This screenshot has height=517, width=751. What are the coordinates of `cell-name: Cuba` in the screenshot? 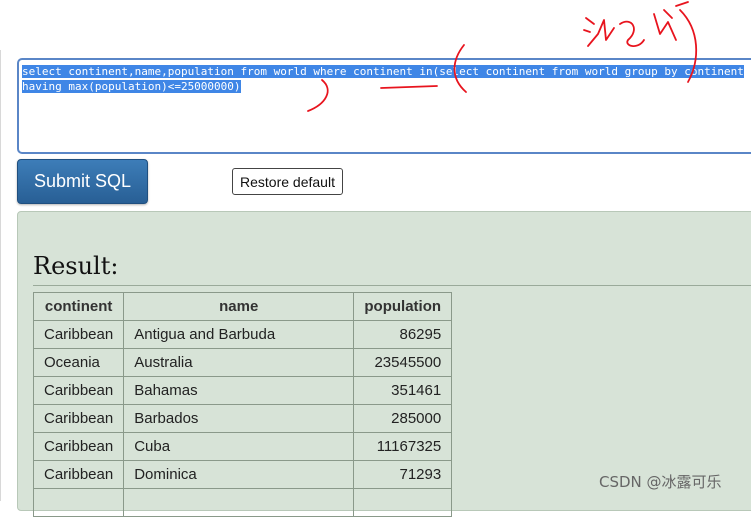 It's located at (239, 446).